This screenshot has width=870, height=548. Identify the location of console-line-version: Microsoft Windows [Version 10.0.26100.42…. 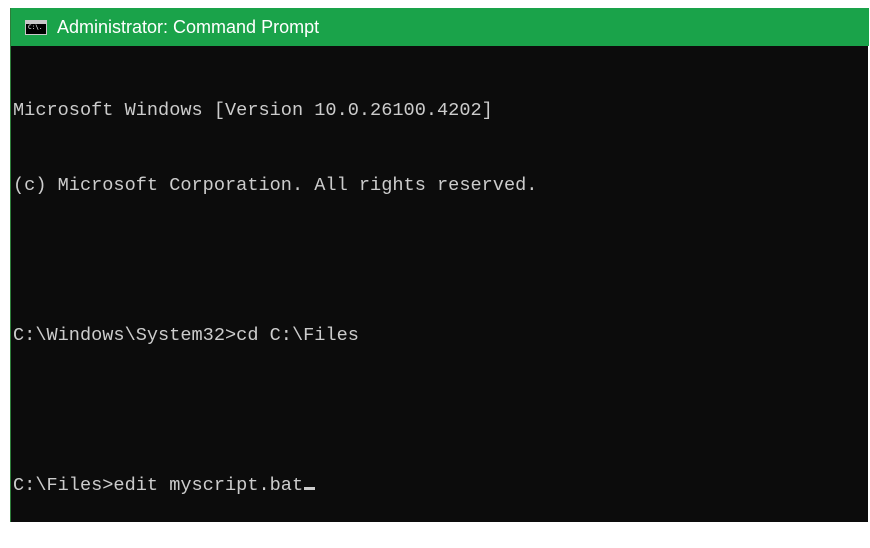
(253, 110).